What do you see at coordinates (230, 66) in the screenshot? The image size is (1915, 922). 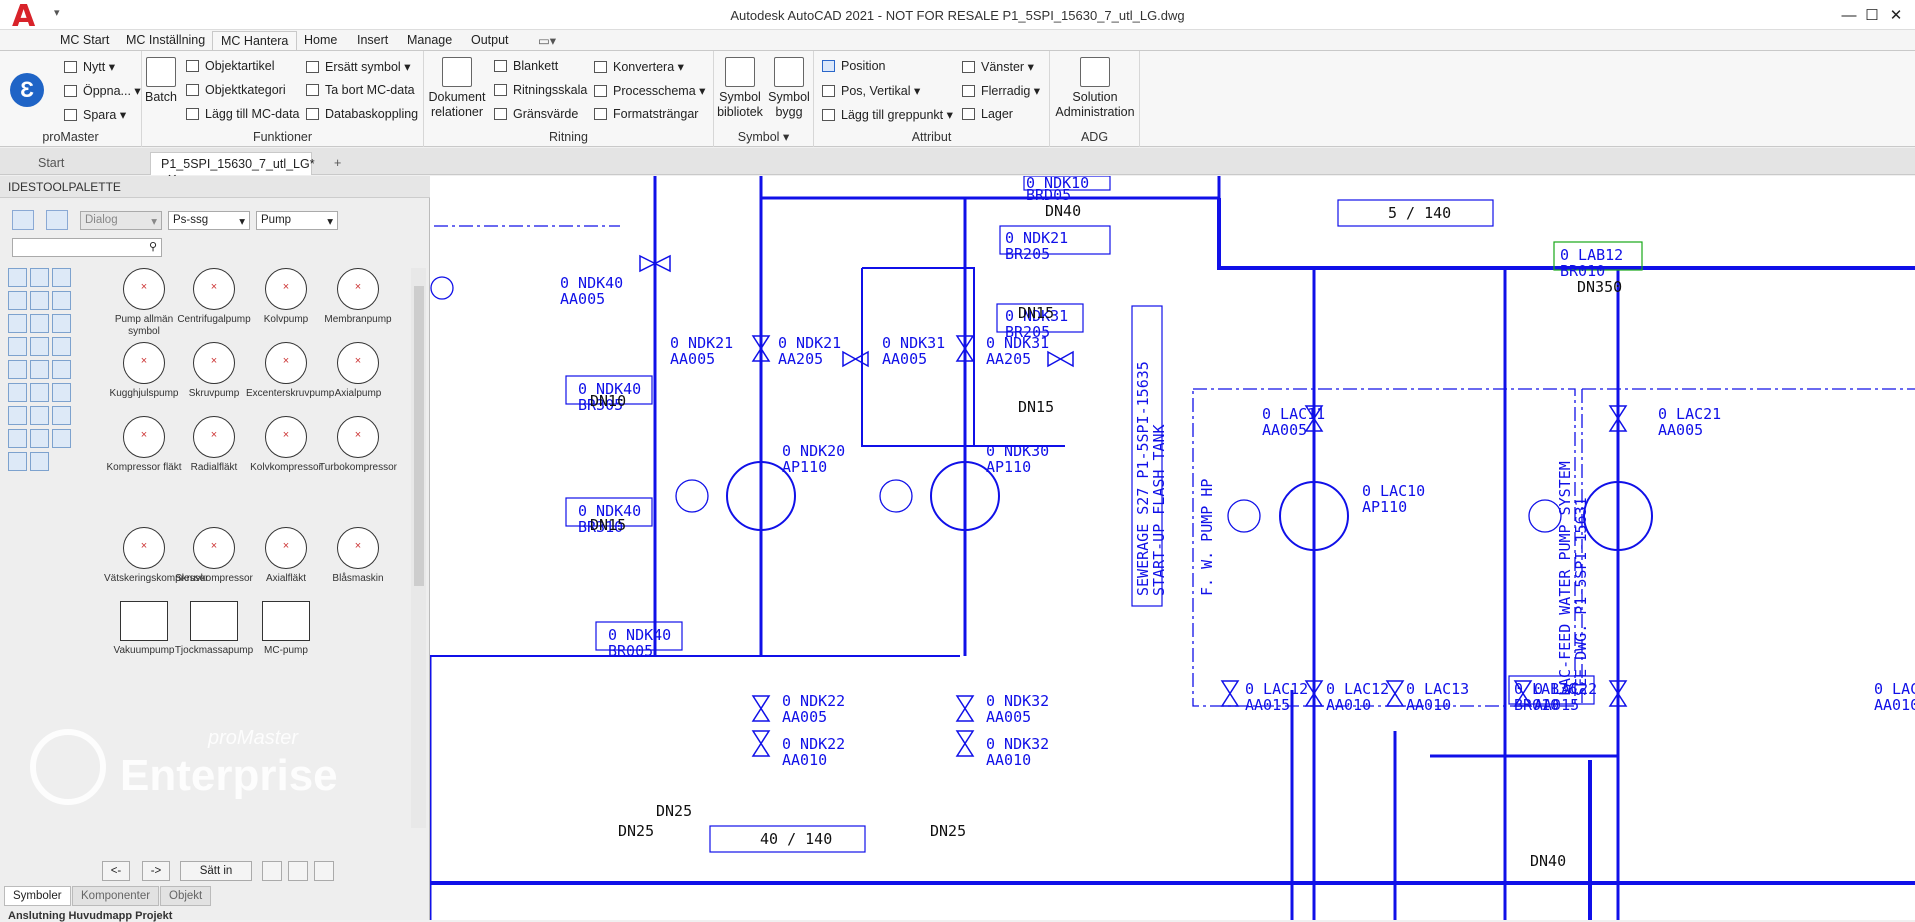 I see `objektartikel-button: Objektartikel` at bounding box center [230, 66].